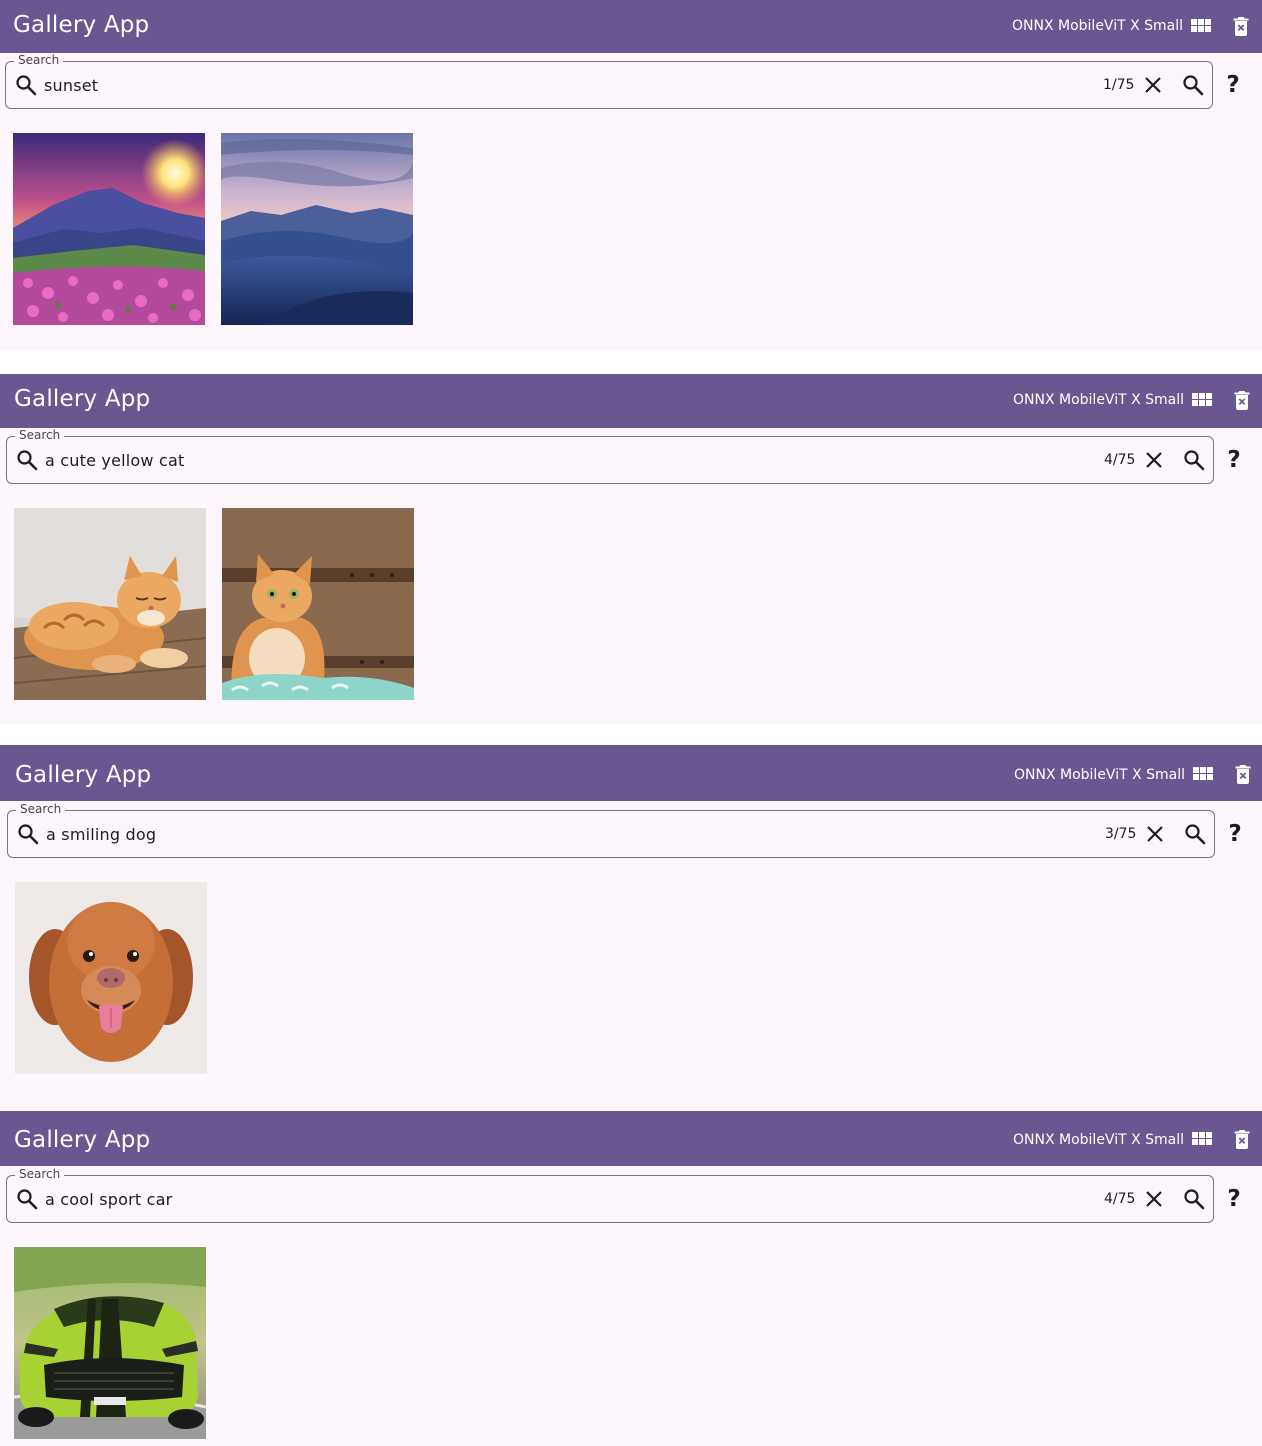  What do you see at coordinates (108, 1199) in the screenshot?
I see `search-input: a cool sport car` at bounding box center [108, 1199].